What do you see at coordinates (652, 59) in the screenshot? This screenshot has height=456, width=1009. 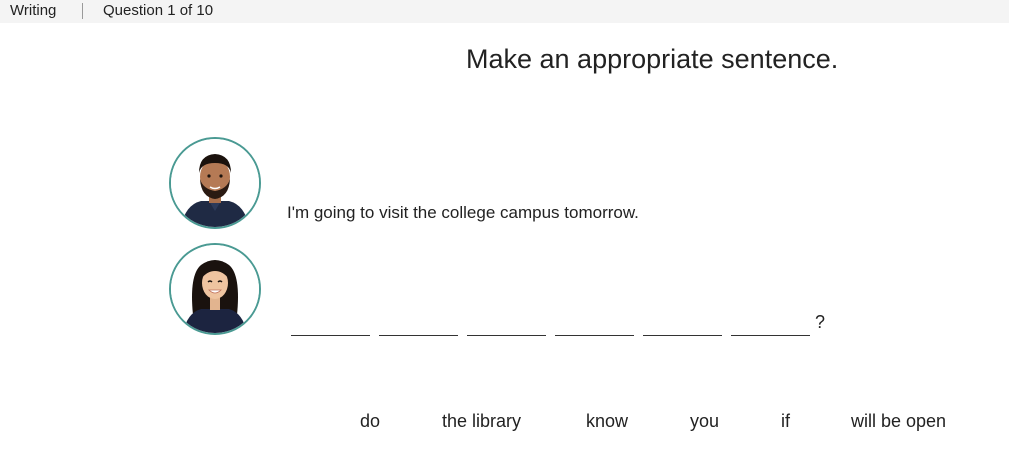 I see `instruction-title: Make an appropriate sentence.` at bounding box center [652, 59].